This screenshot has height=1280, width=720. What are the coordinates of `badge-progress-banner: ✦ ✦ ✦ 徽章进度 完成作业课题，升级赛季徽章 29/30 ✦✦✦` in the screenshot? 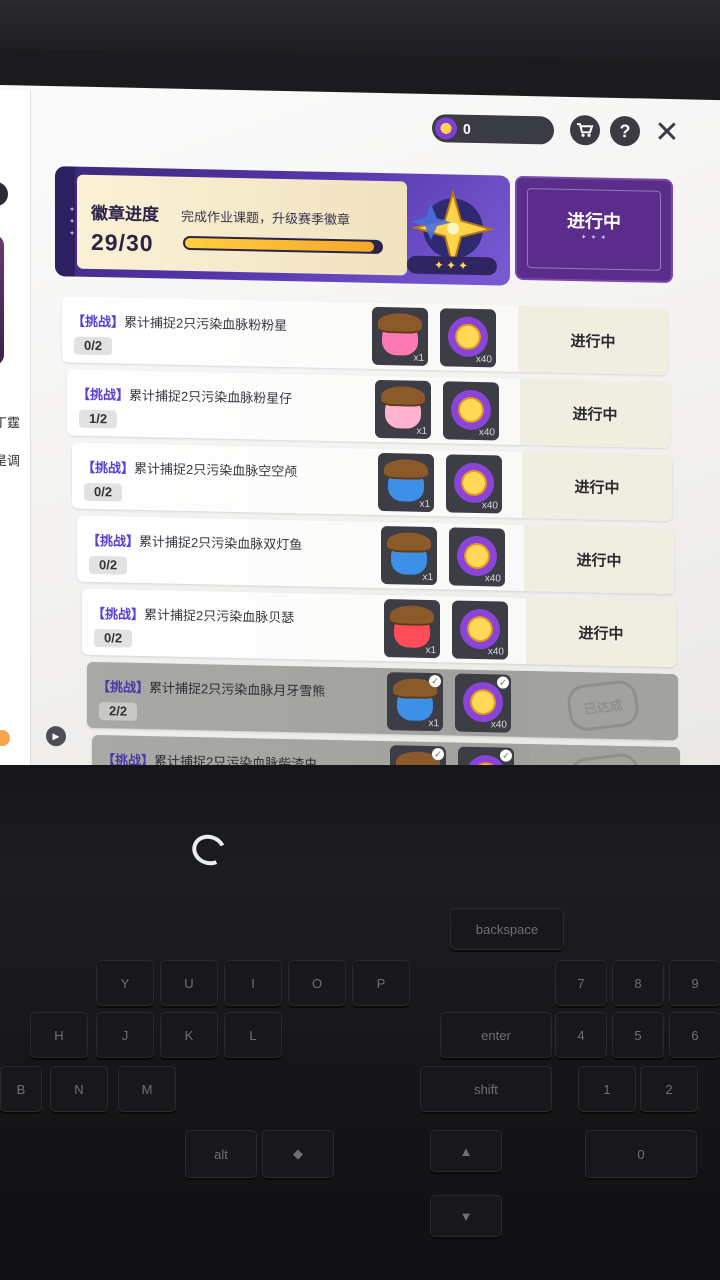 It's located at (282, 226).